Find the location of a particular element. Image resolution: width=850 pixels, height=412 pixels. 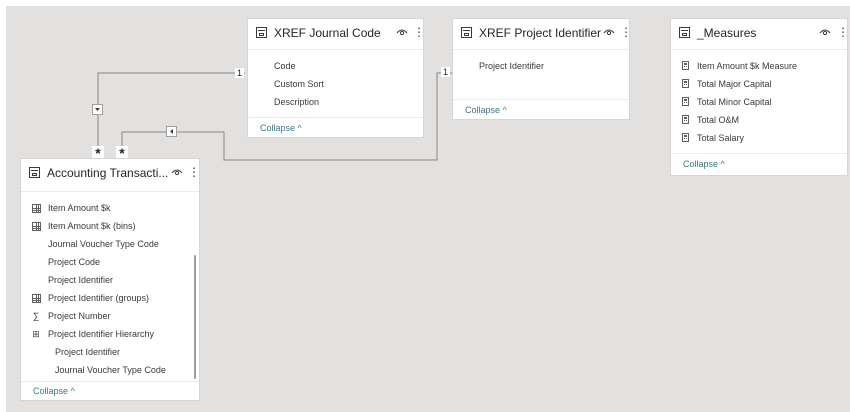

bins-icon is located at coordinates (36, 226).